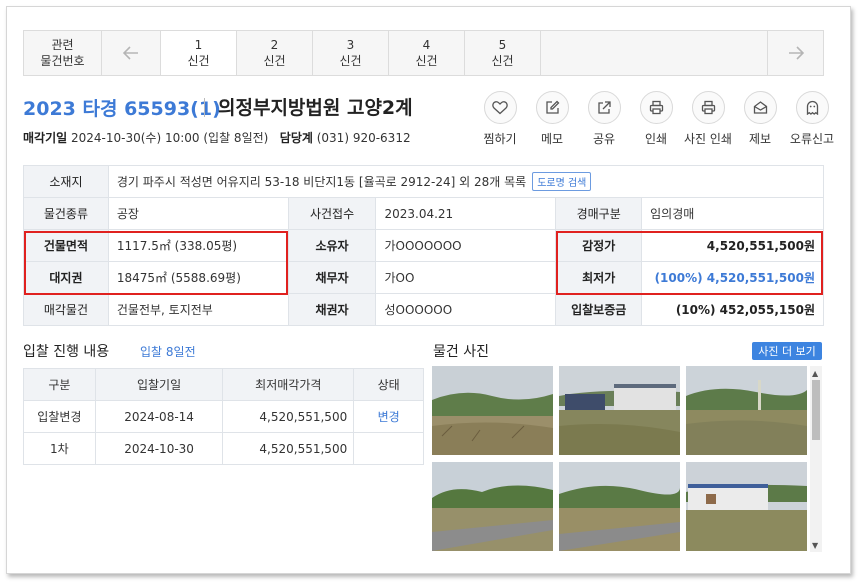  What do you see at coordinates (363, 138) in the screenshot?
I see `dept-phone: (031) 920-6312` at bounding box center [363, 138].